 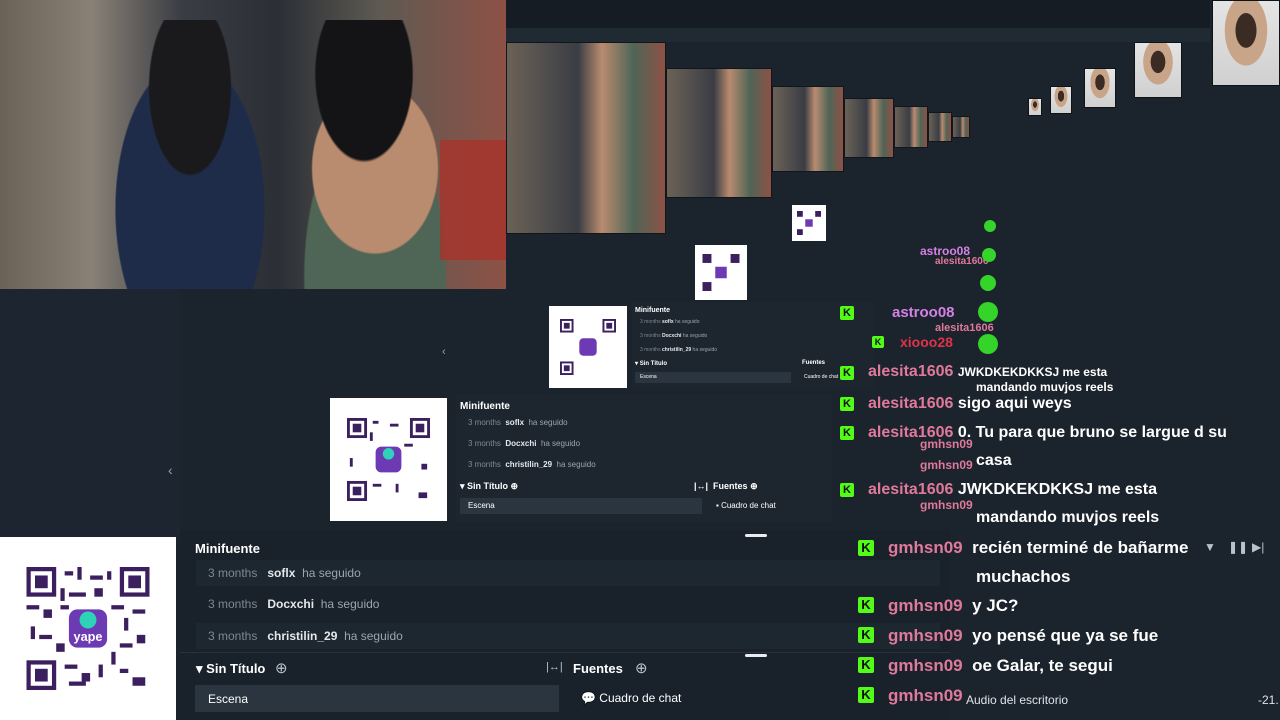 I want to click on filter-icon: ▼, so click(x=1210, y=547).